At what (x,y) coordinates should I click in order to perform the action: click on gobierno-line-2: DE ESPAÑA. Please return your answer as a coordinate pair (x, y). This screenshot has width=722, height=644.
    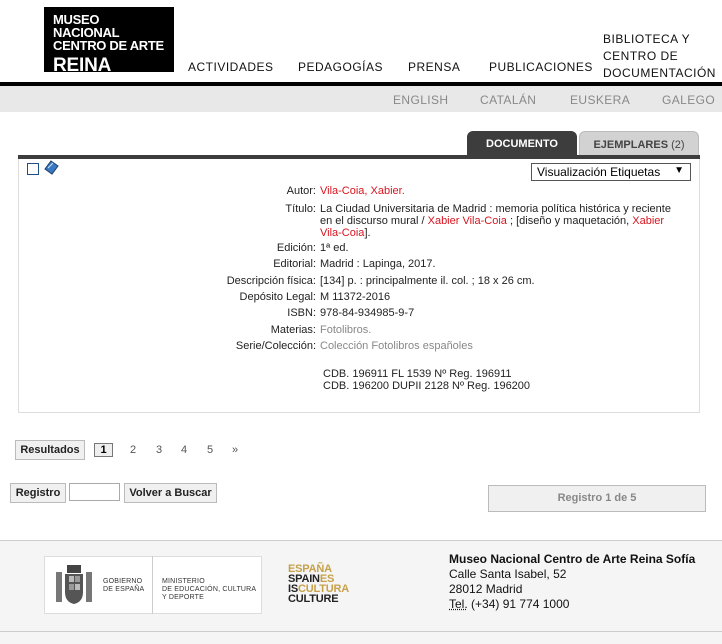
    Looking at the image, I should click on (124, 589).